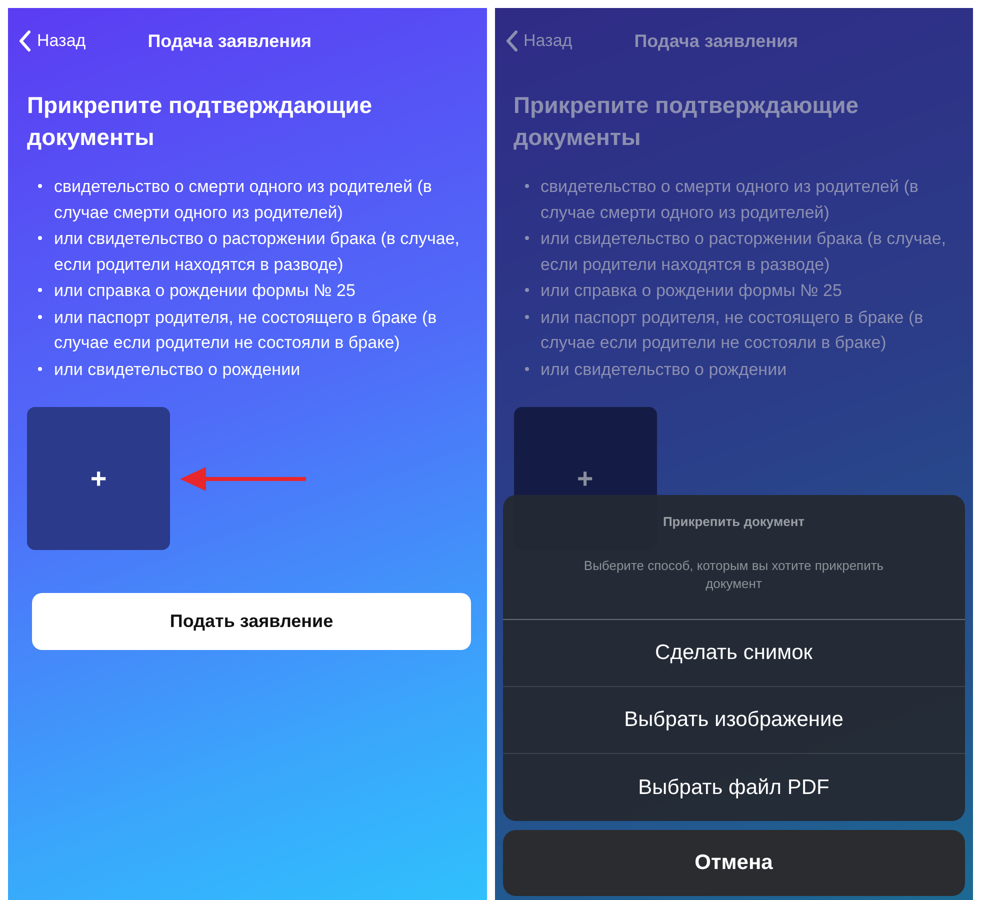 Image resolution: width=981 pixels, height=900 pixels. What do you see at coordinates (734, 521) in the screenshot?
I see `sheet-title: Прикрепить документ` at bounding box center [734, 521].